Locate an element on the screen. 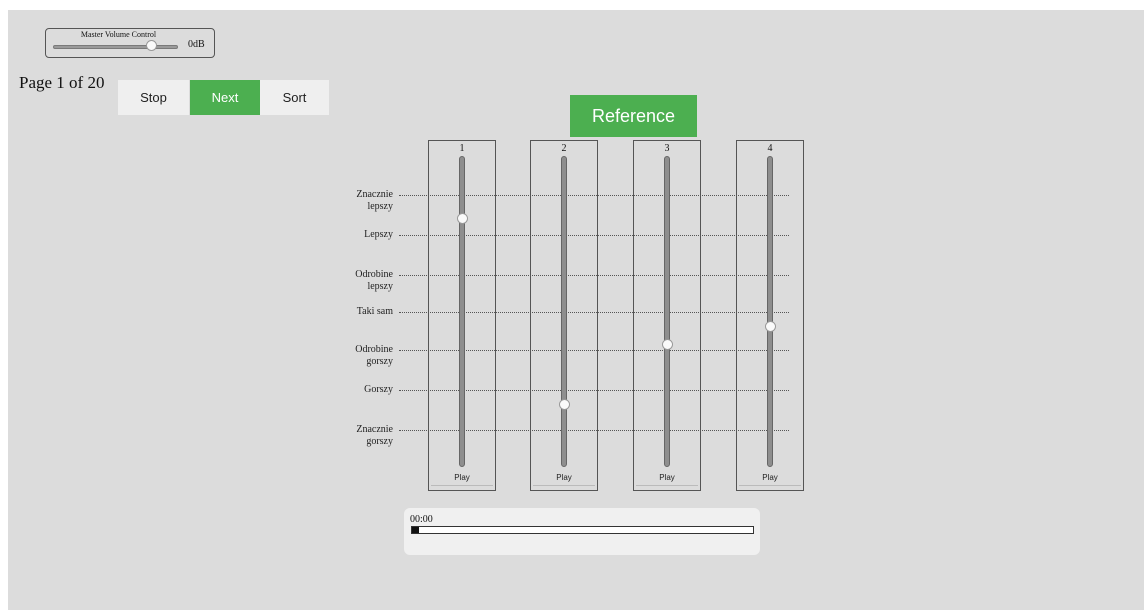  playback-time: 00:00 is located at coordinates (421, 519).